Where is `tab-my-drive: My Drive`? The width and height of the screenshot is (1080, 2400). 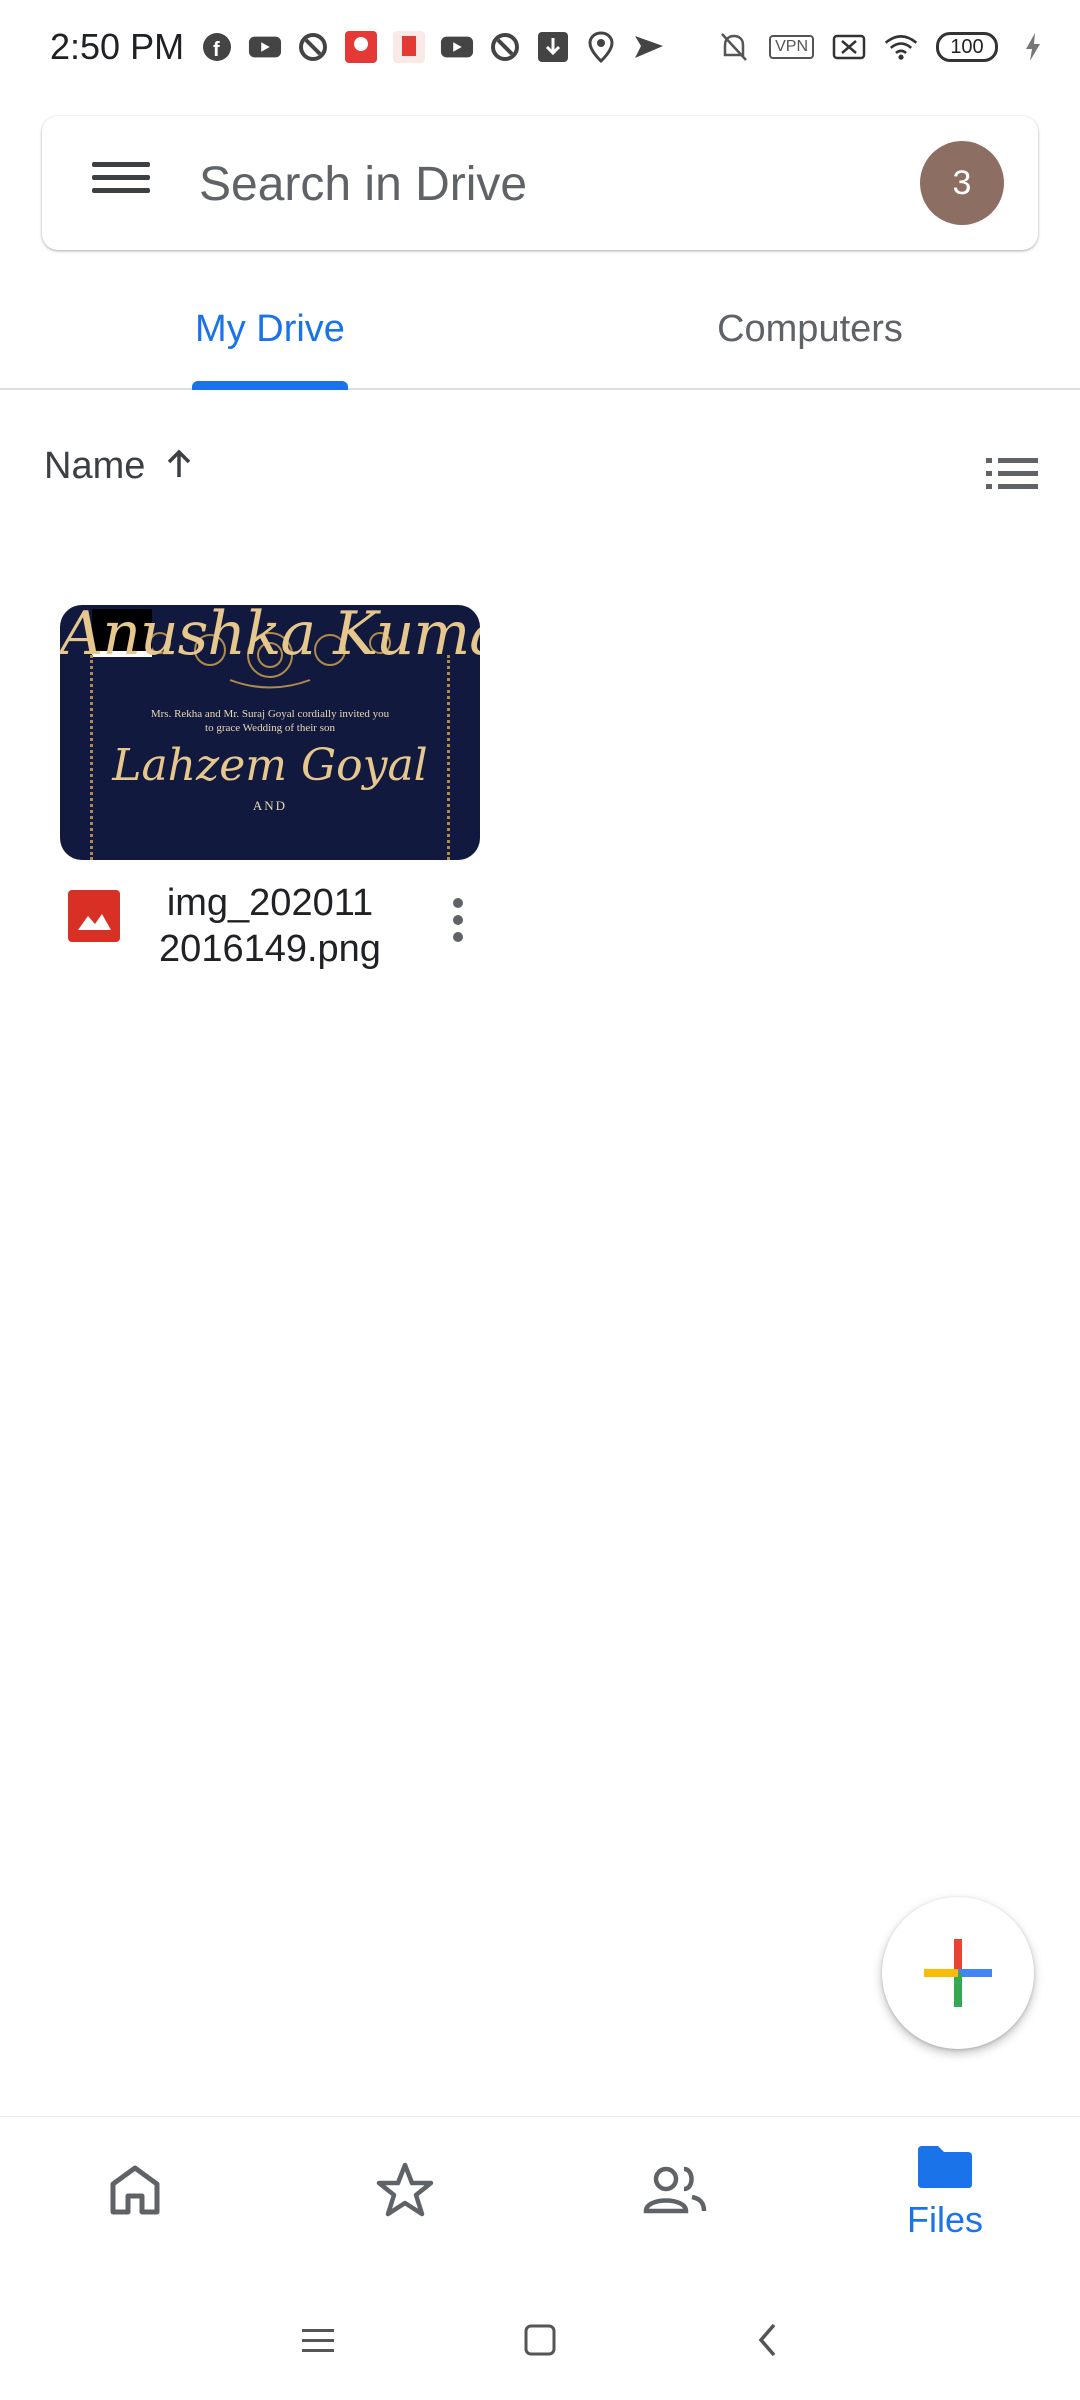 tab-my-drive: My Drive is located at coordinates (270, 329).